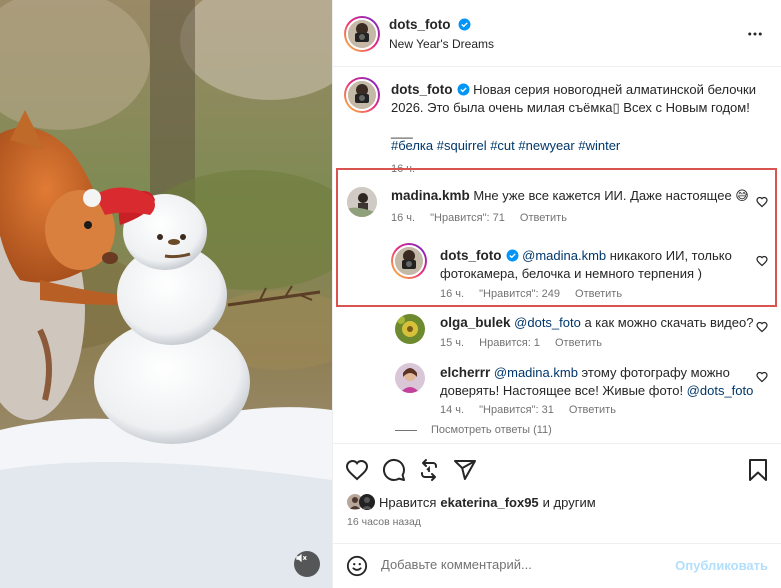 This screenshot has height=588, width=781. Describe the element at coordinates (394, 470) in the screenshot. I see `comment-bubble-icon` at that location.